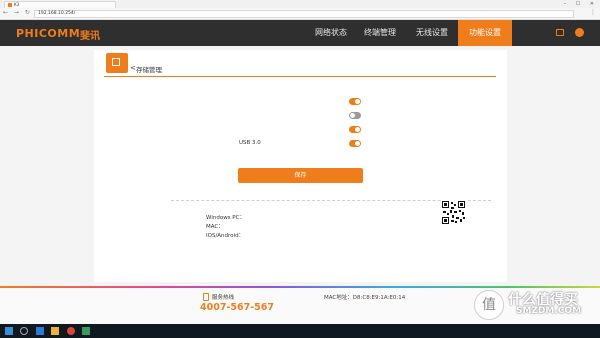  Describe the element at coordinates (10, 5) in the screenshot. I see `favicon-icon` at that location.